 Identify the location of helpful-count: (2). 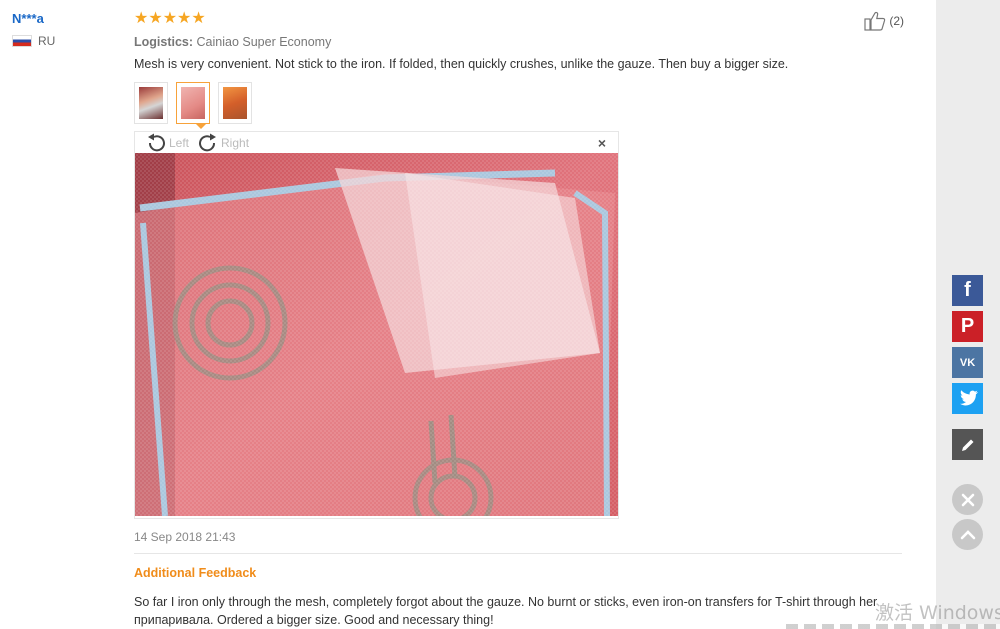
(896, 21).